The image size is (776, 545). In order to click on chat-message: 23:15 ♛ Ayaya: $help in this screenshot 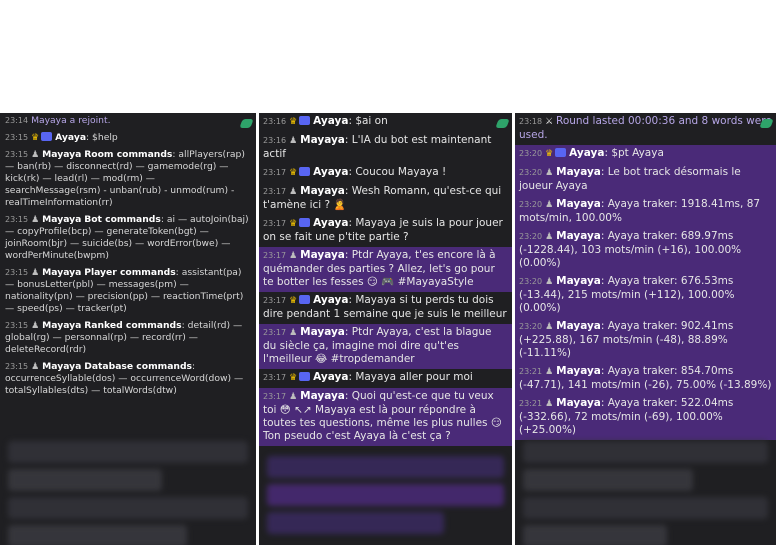, I will do `click(128, 138)`.